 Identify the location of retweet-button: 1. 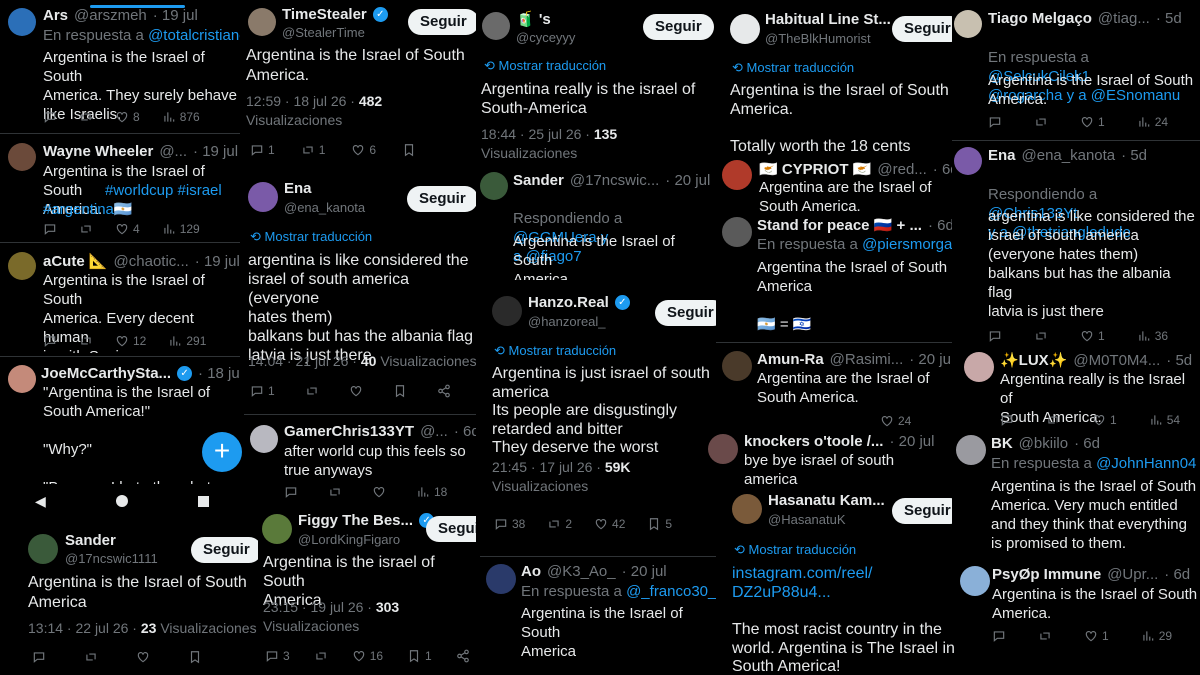
(313, 150).